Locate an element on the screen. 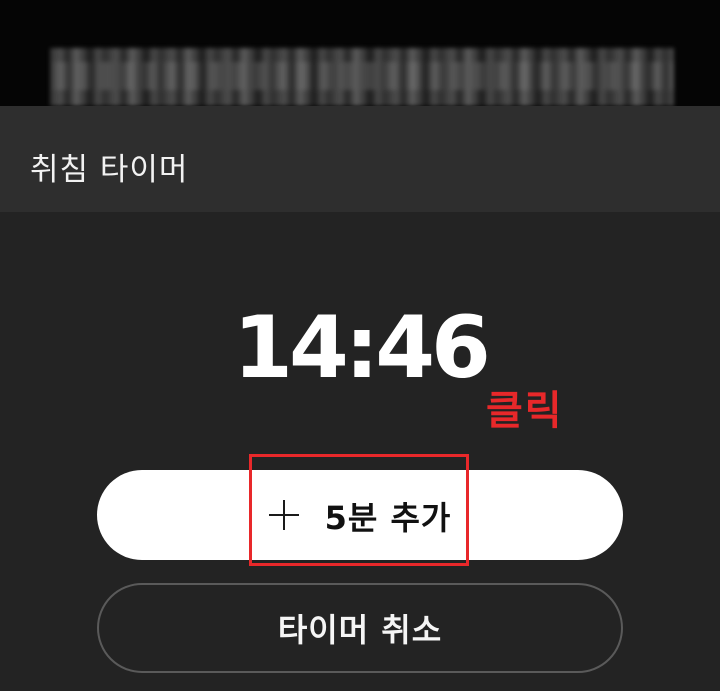  cancel-timer-button: 타이머 취소 is located at coordinates (360, 628).